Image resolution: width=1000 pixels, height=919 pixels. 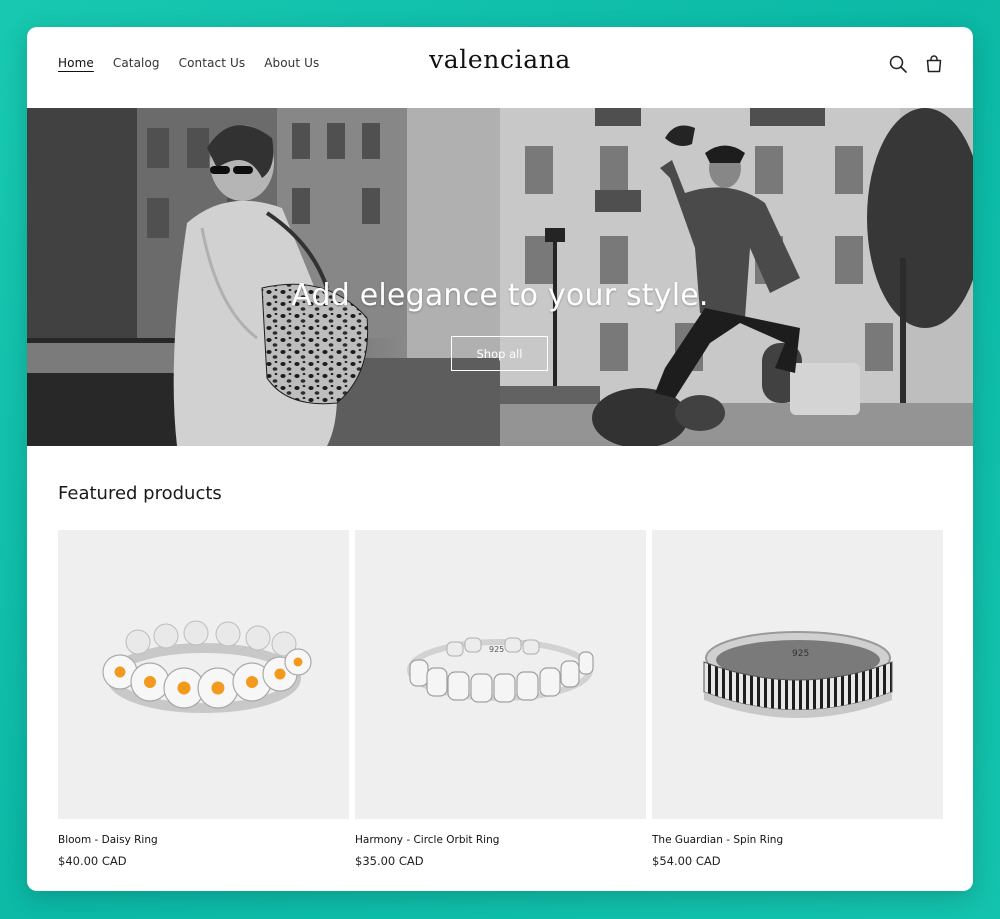 I want to click on featured-products-title: Featured products, so click(x=140, y=493).